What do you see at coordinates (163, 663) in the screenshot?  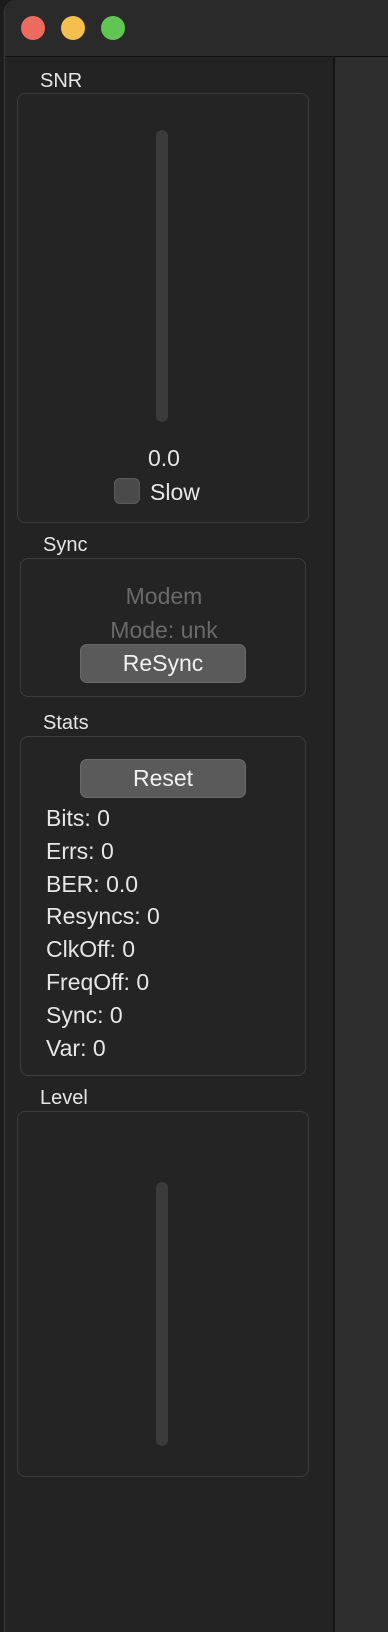 I see `resync-button: ReSync` at bounding box center [163, 663].